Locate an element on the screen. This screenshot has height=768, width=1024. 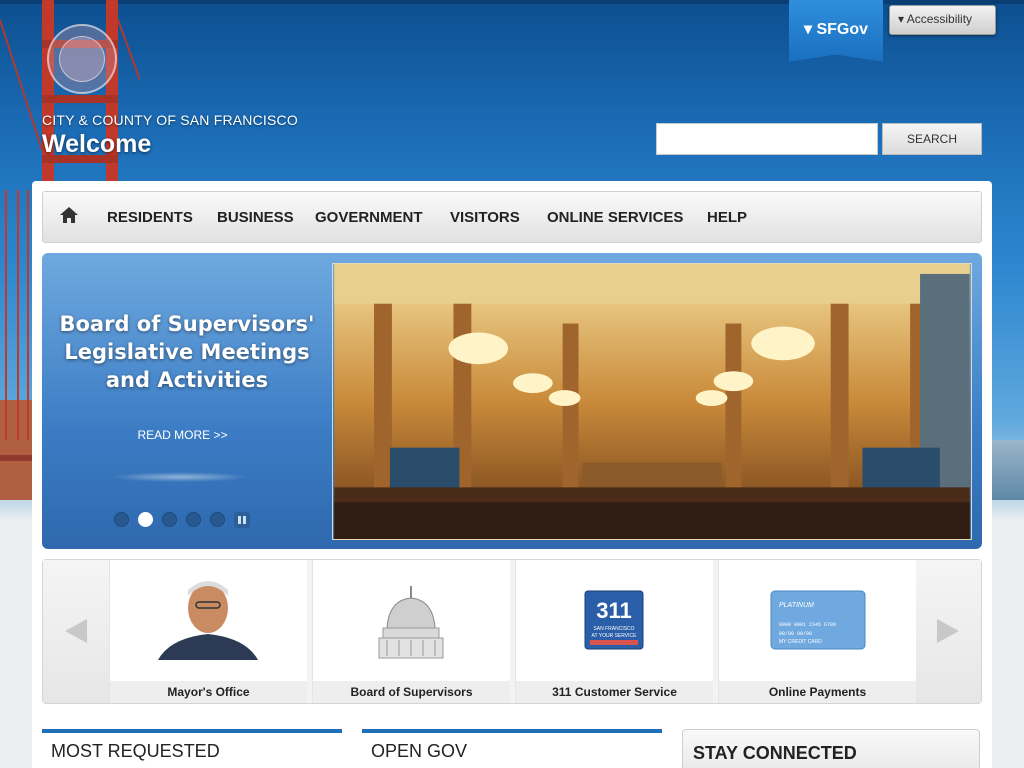
quick-link-label: Mayor's Office is located at coordinates (208, 692).